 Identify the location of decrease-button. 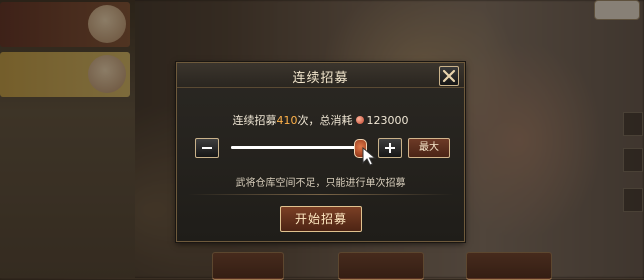
(207, 148).